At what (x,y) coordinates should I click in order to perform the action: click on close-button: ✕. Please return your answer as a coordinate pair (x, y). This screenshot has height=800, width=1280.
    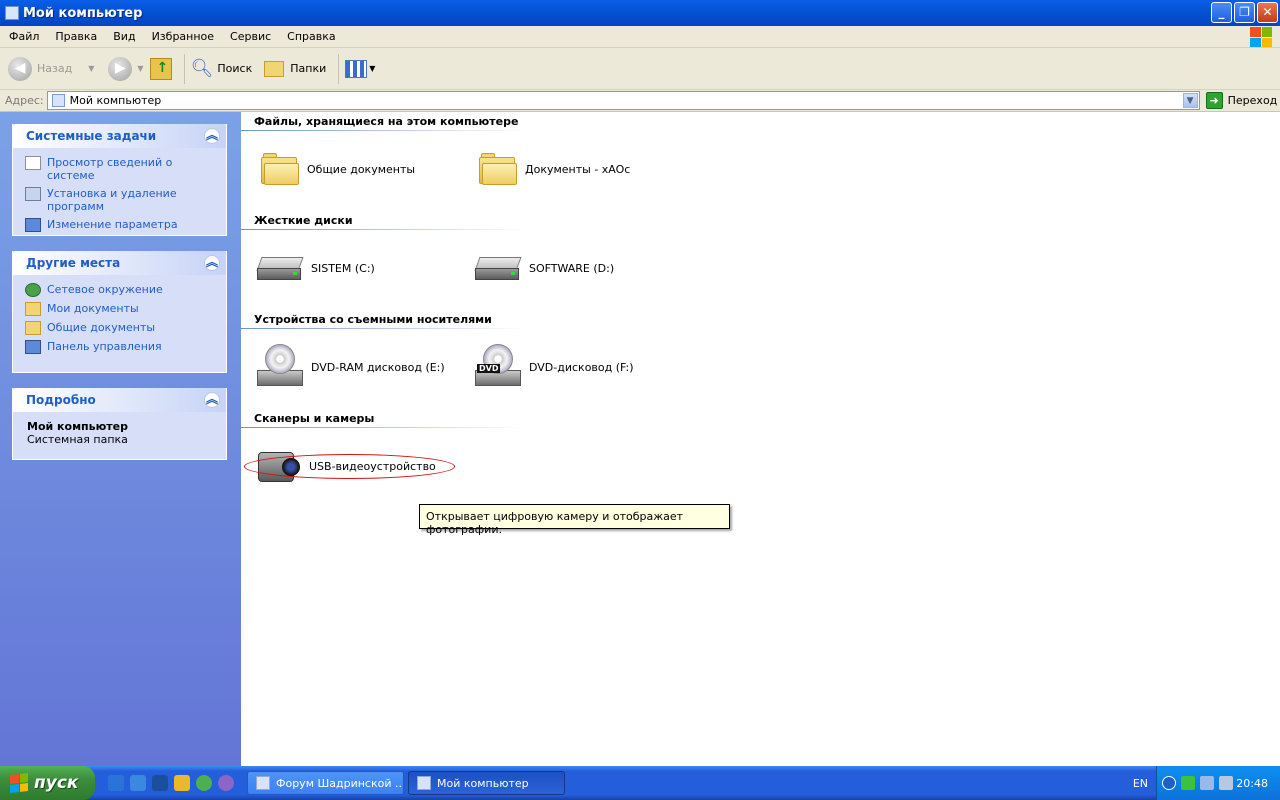
    Looking at the image, I should click on (1267, 12).